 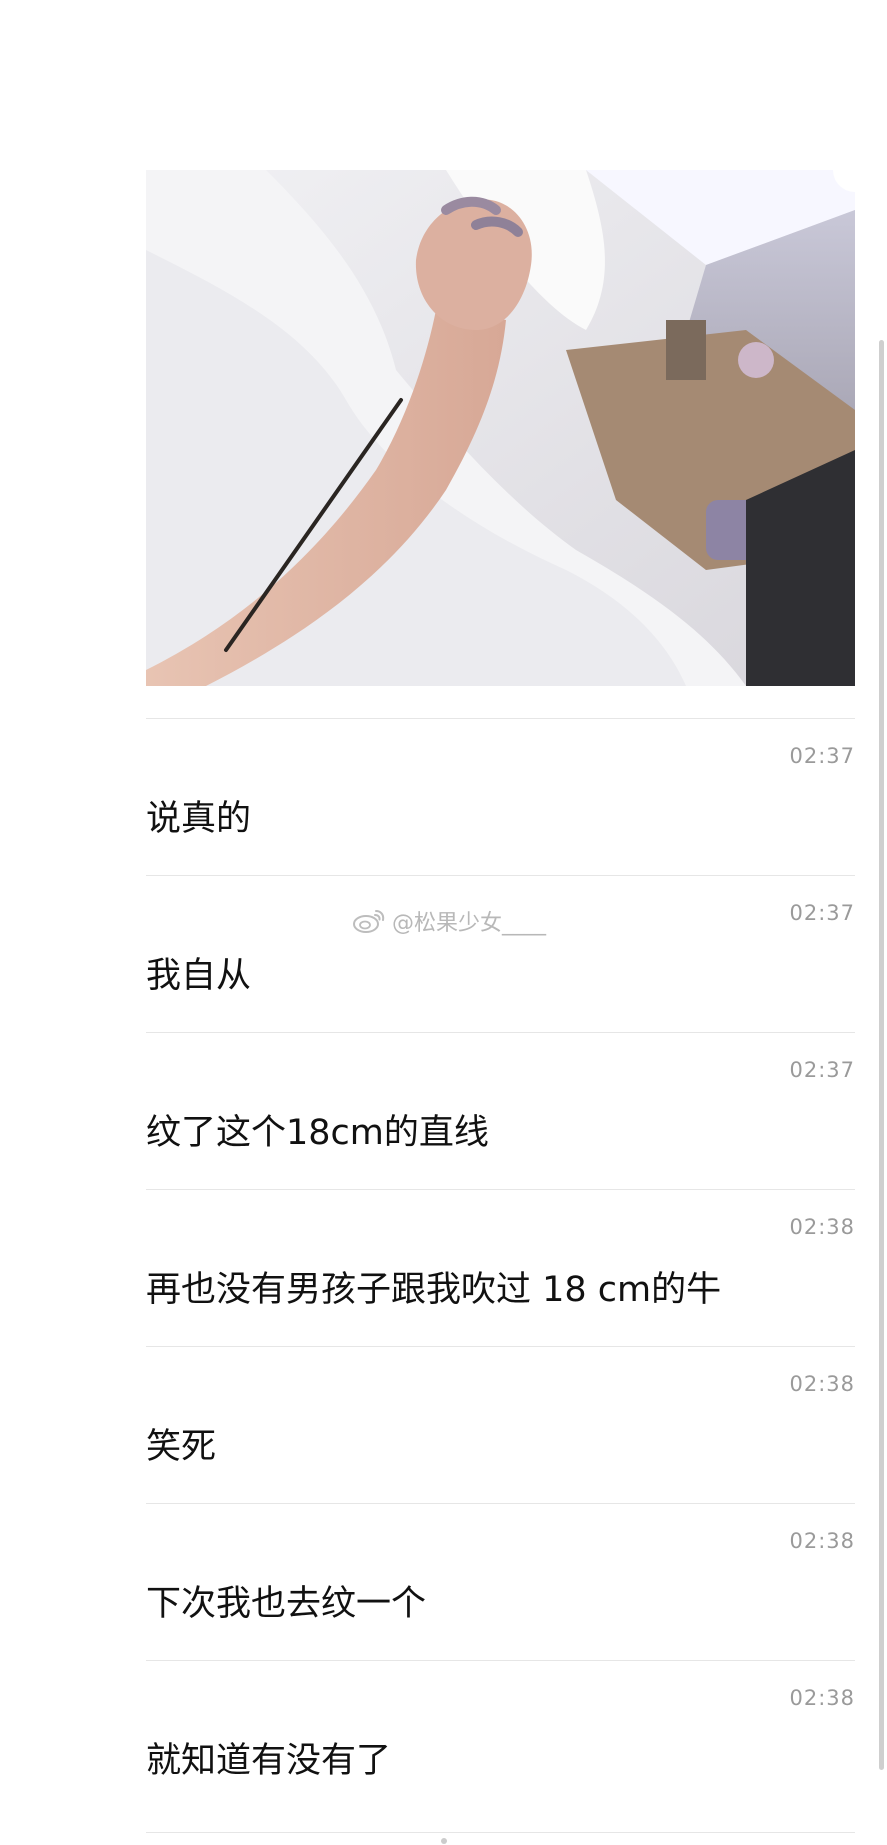 What do you see at coordinates (881, 1055) in the screenshot?
I see `scrollbar` at bounding box center [881, 1055].